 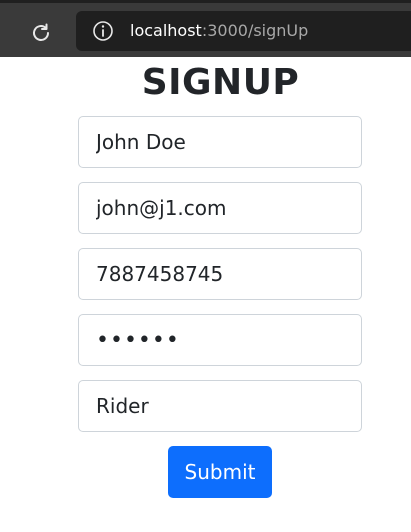 What do you see at coordinates (220, 472) in the screenshot?
I see `submit-button: Submit` at bounding box center [220, 472].